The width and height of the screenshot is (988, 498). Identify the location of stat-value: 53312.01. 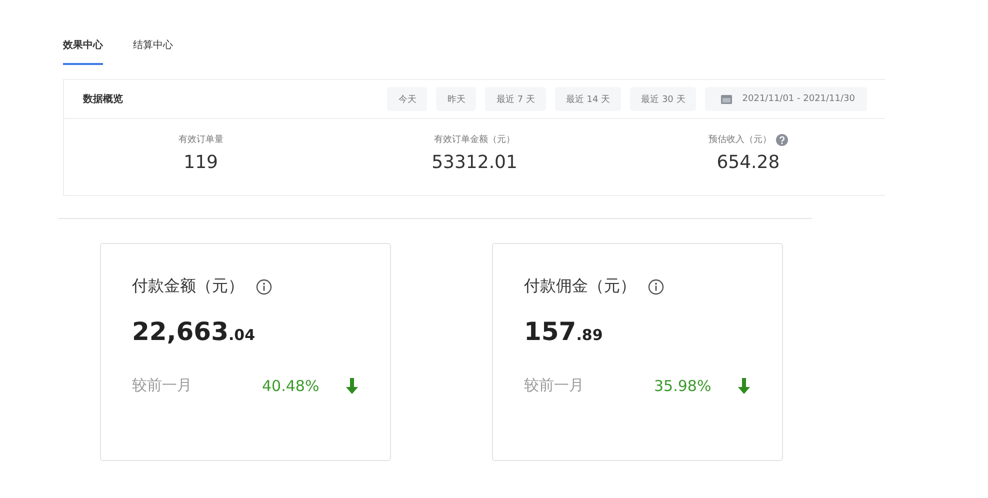
(475, 162).